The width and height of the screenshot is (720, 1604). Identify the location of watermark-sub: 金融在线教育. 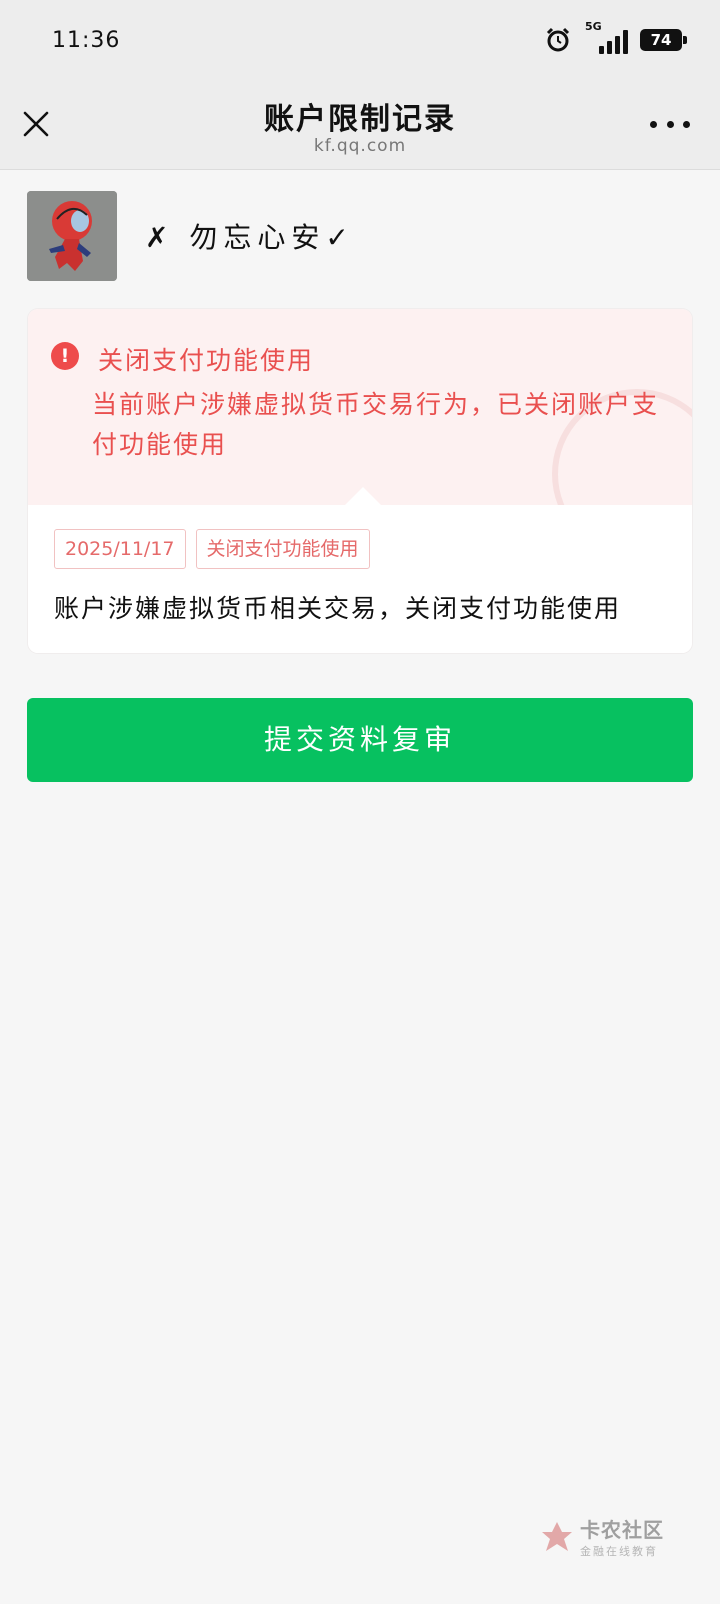
(619, 1551).